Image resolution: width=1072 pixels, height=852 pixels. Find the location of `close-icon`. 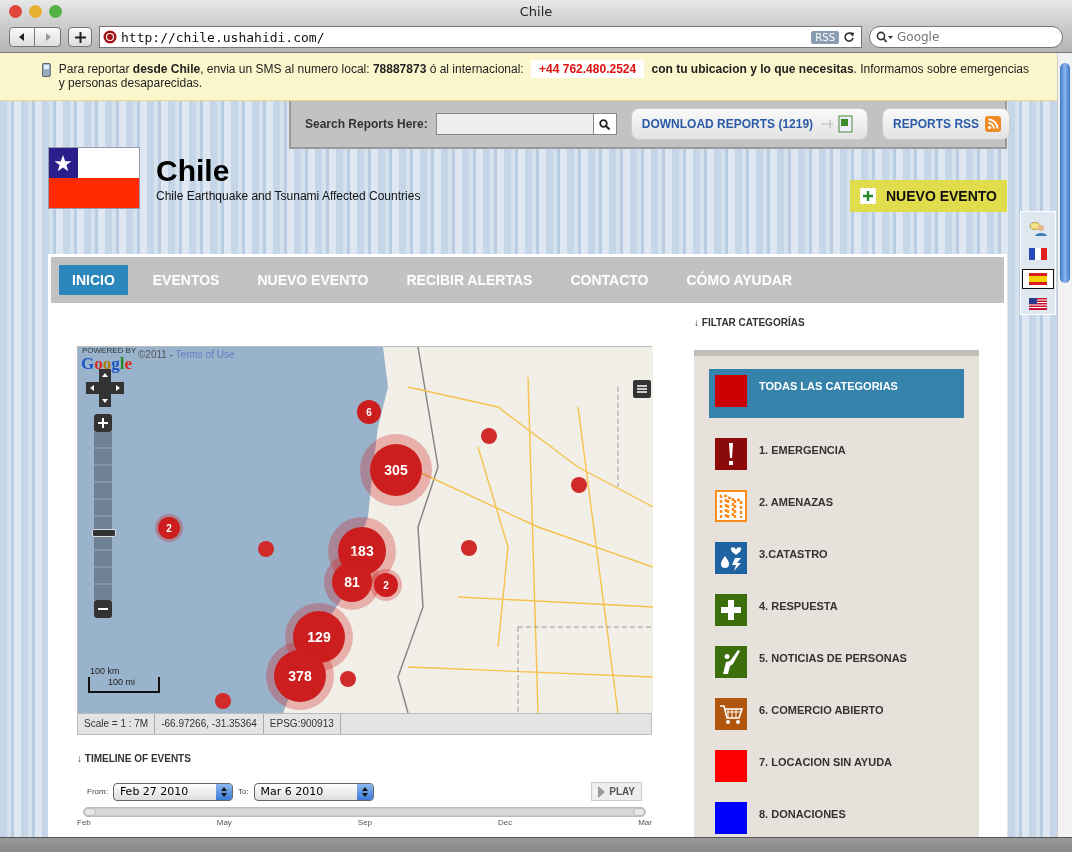

close-icon is located at coordinates (15, 11).